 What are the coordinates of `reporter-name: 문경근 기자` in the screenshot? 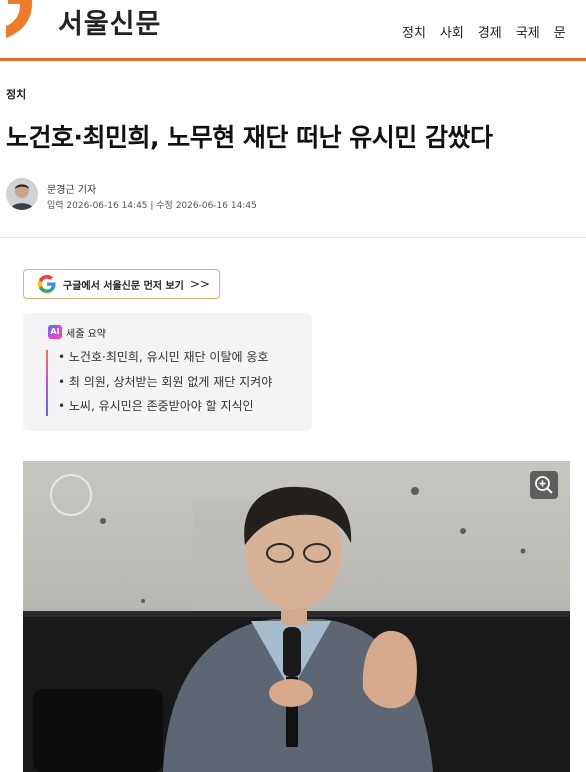 It's located at (71, 188).